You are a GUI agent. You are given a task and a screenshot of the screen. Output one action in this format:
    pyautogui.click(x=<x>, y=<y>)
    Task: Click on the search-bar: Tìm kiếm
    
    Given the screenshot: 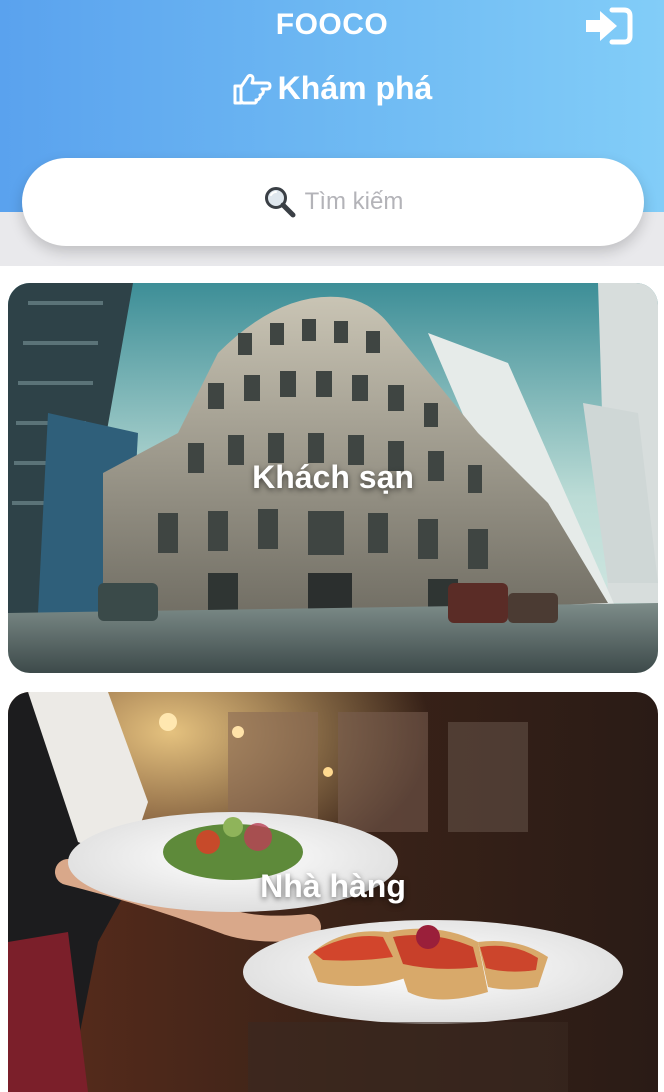 What is the action you would take?
    pyautogui.click(x=333, y=202)
    